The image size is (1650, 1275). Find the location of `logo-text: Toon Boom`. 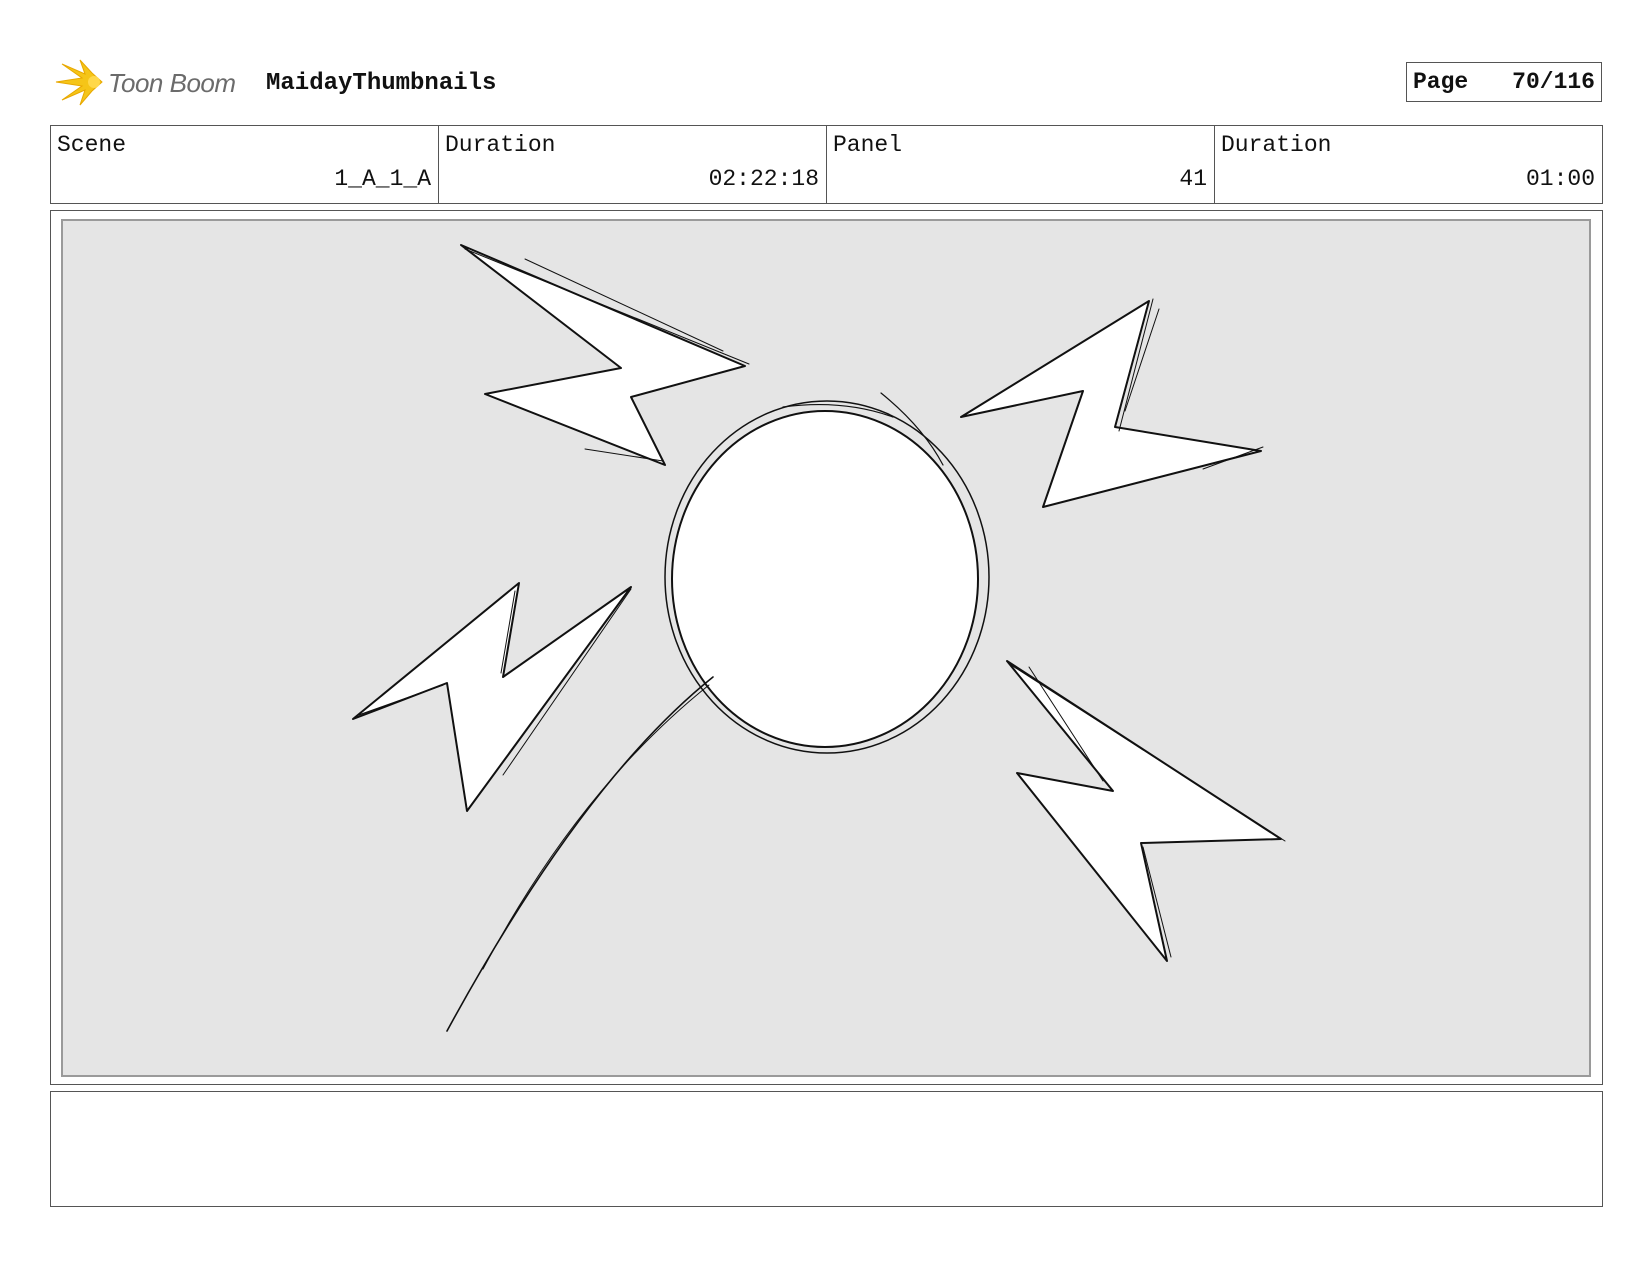

logo-text: Toon Boom is located at coordinates (172, 83).